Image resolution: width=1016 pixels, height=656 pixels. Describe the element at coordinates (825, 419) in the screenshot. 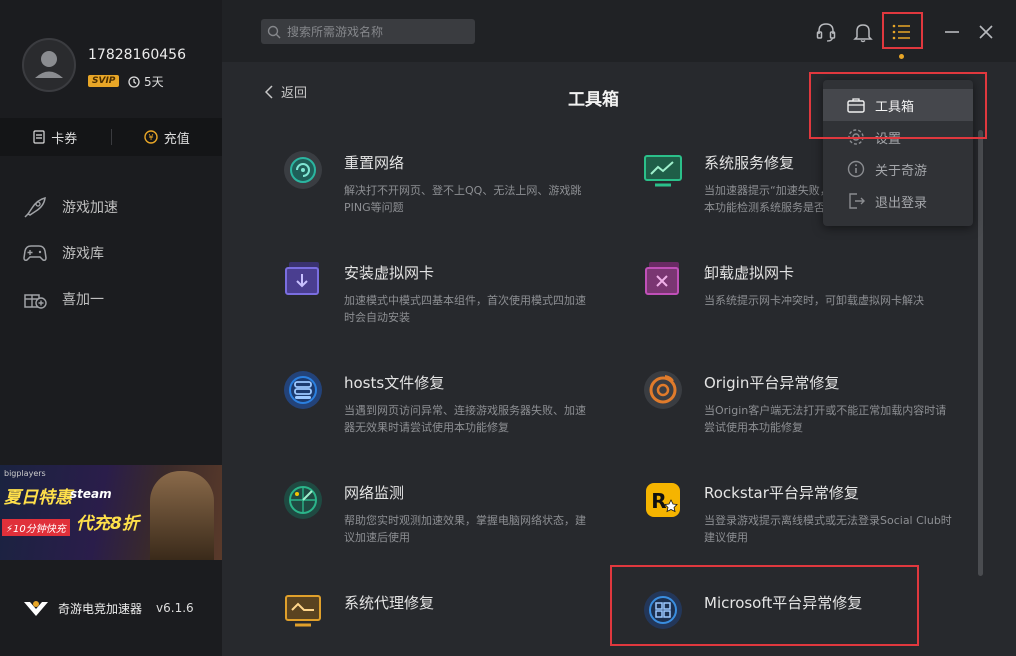

I see `tool-description: 当Origin客户端无法打开或不能正常加载内容时请尝试使用本功能修复` at that location.